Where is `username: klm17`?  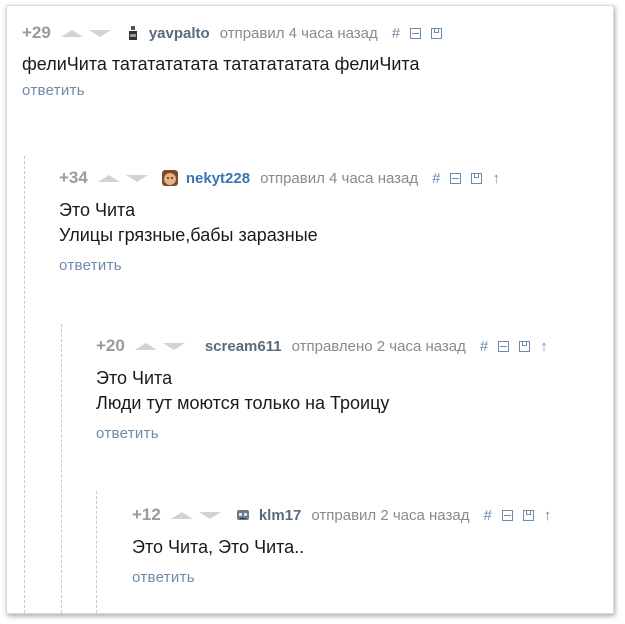 username: klm17 is located at coordinates (280, 515).